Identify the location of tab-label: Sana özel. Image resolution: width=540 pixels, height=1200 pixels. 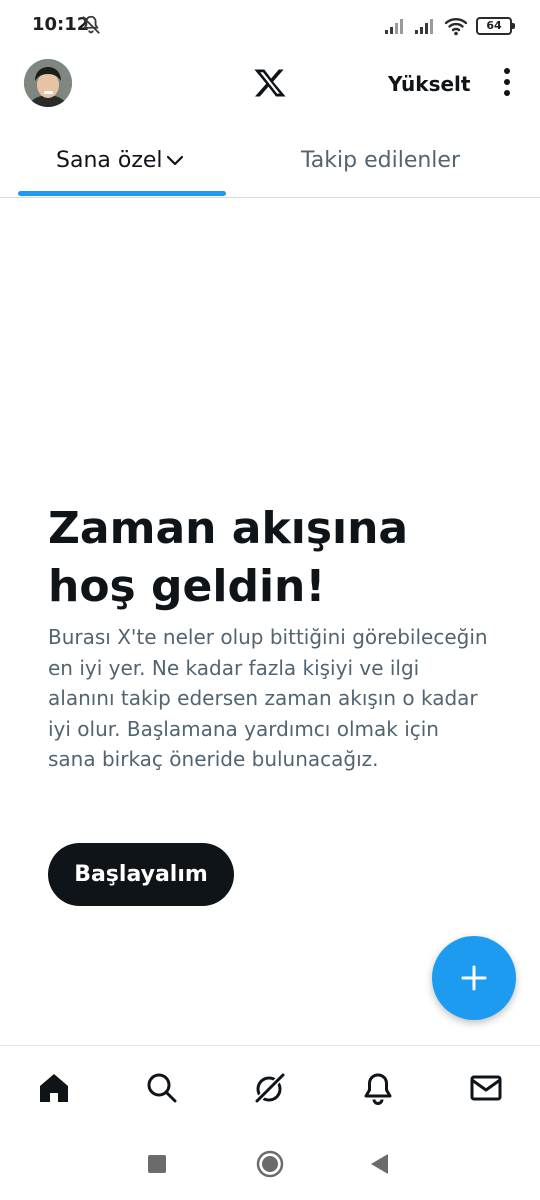
(109, 160).